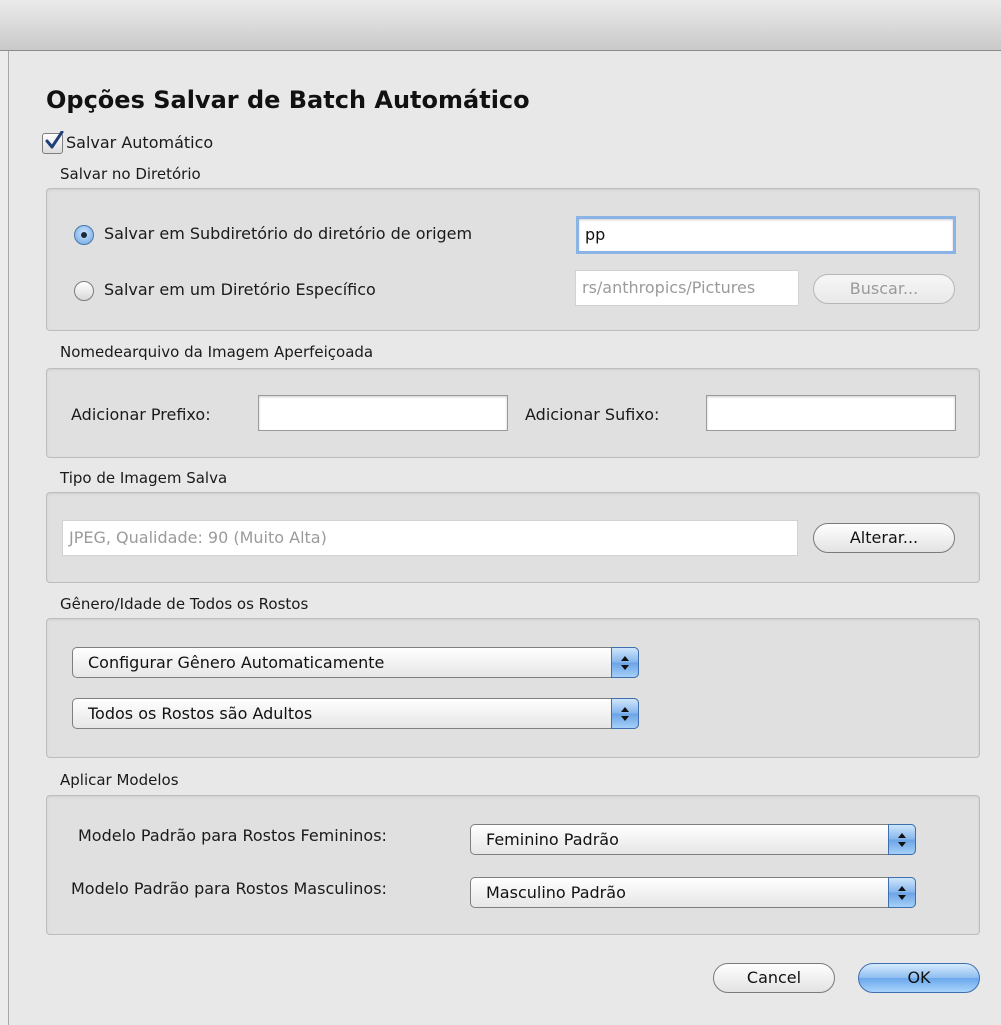 The image size is (1001, 1025). I want to click on gender-popup: Configurar Gênero Automaticamente, so click(355, 662).